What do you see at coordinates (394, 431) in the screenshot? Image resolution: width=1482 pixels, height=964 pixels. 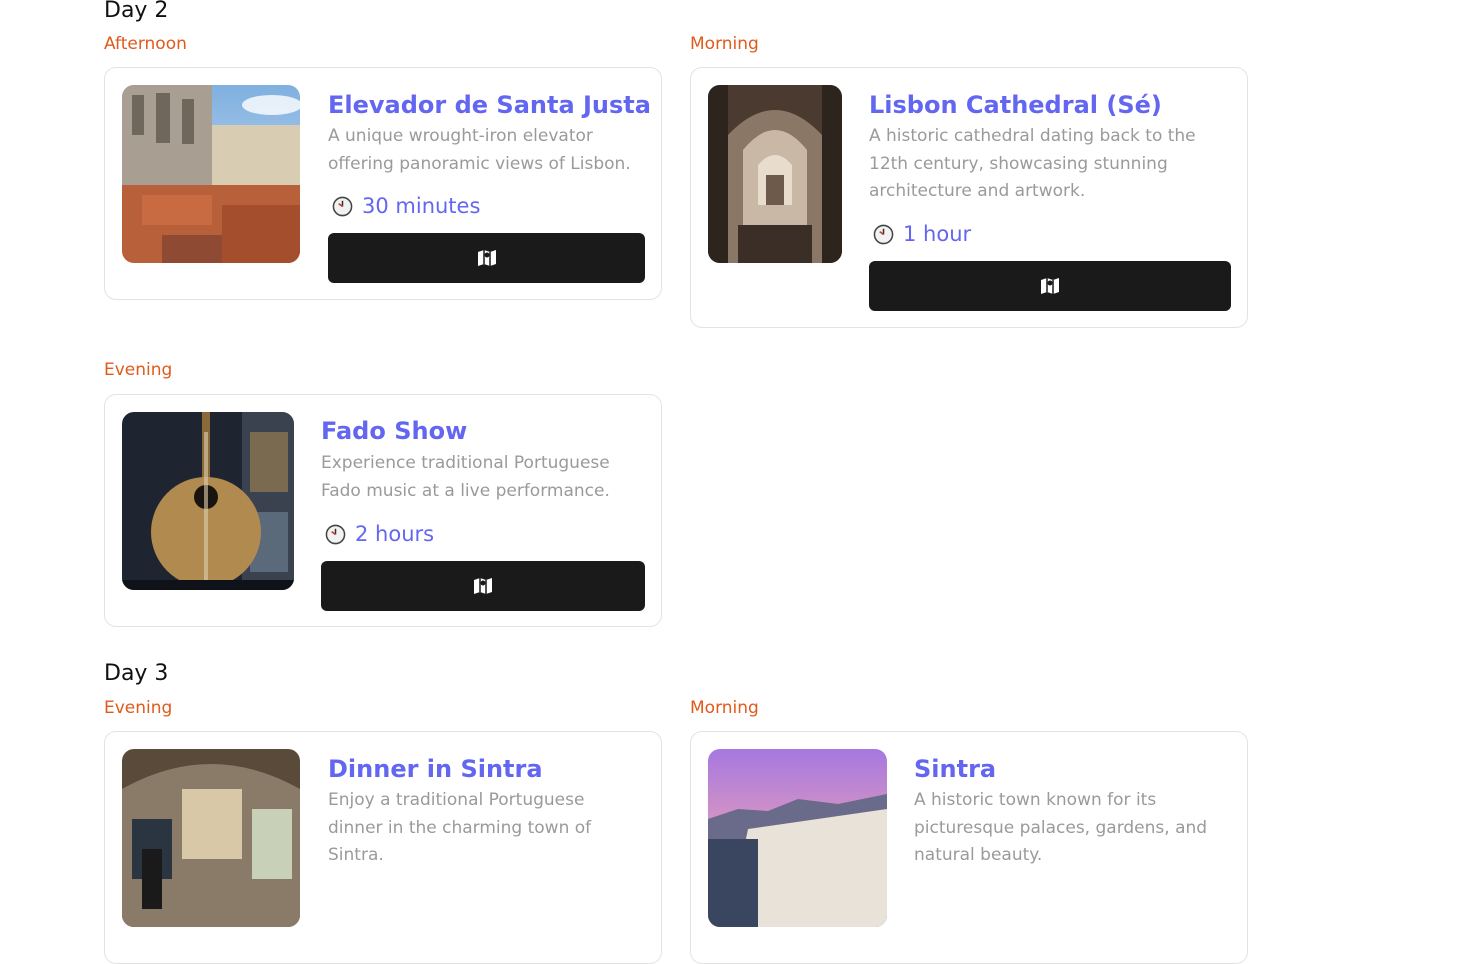 I see `activity-title: Fado Show` at bounding box center [394, 431].